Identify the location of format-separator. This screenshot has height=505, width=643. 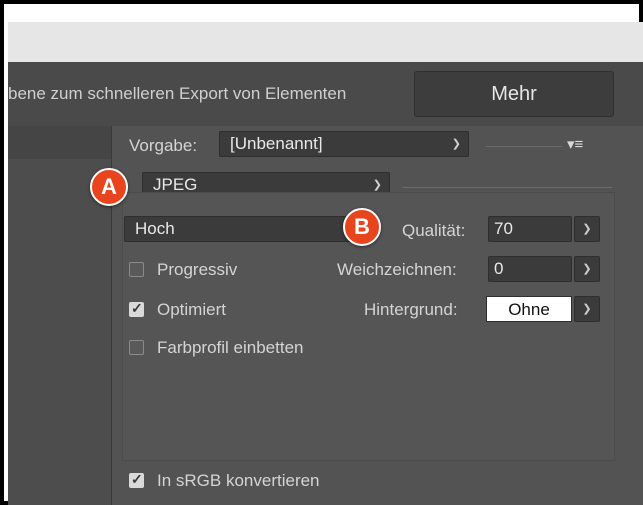
(507, 187).